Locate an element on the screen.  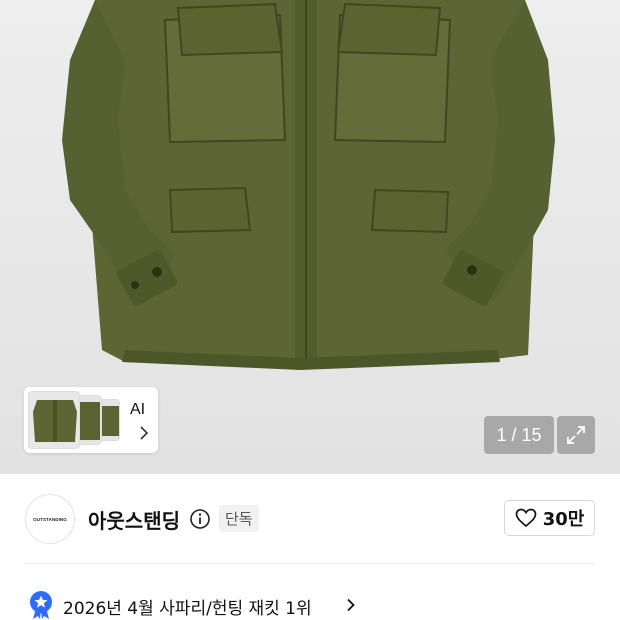
heart-icon is located at coordinates (526, 518).